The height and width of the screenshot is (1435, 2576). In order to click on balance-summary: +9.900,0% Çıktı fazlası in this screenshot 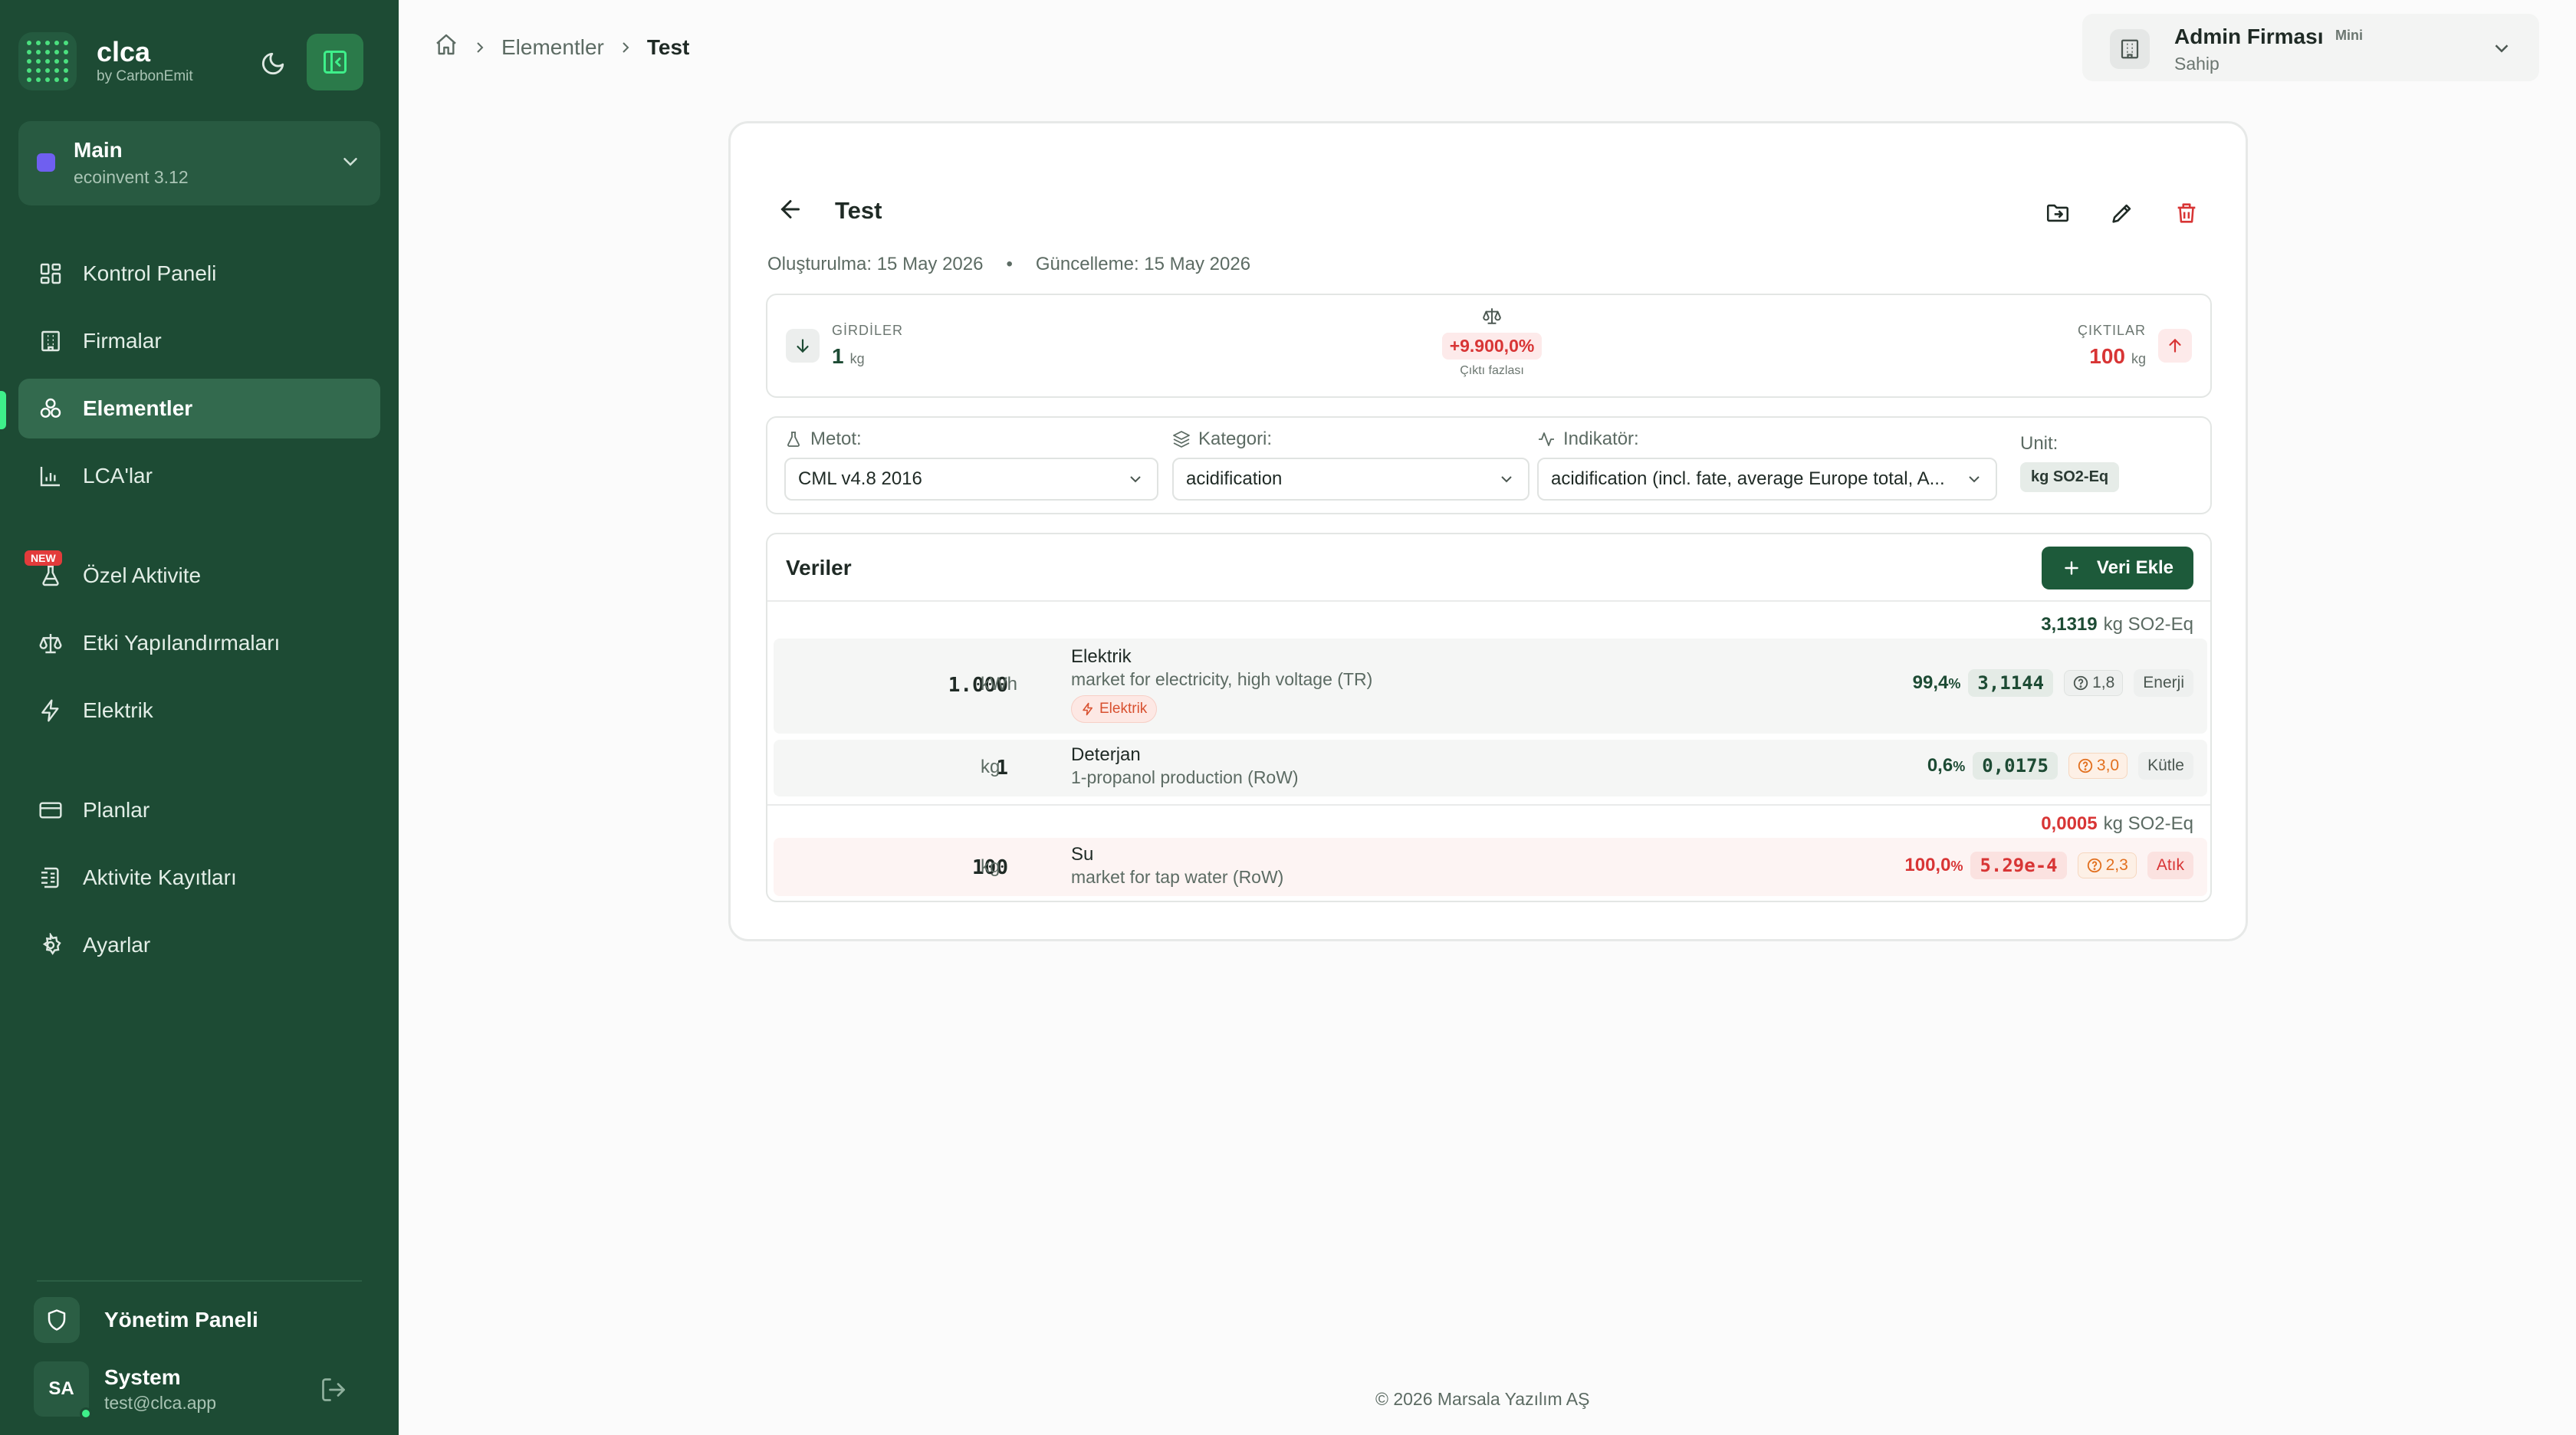, I will do `click(1492, 342)`.